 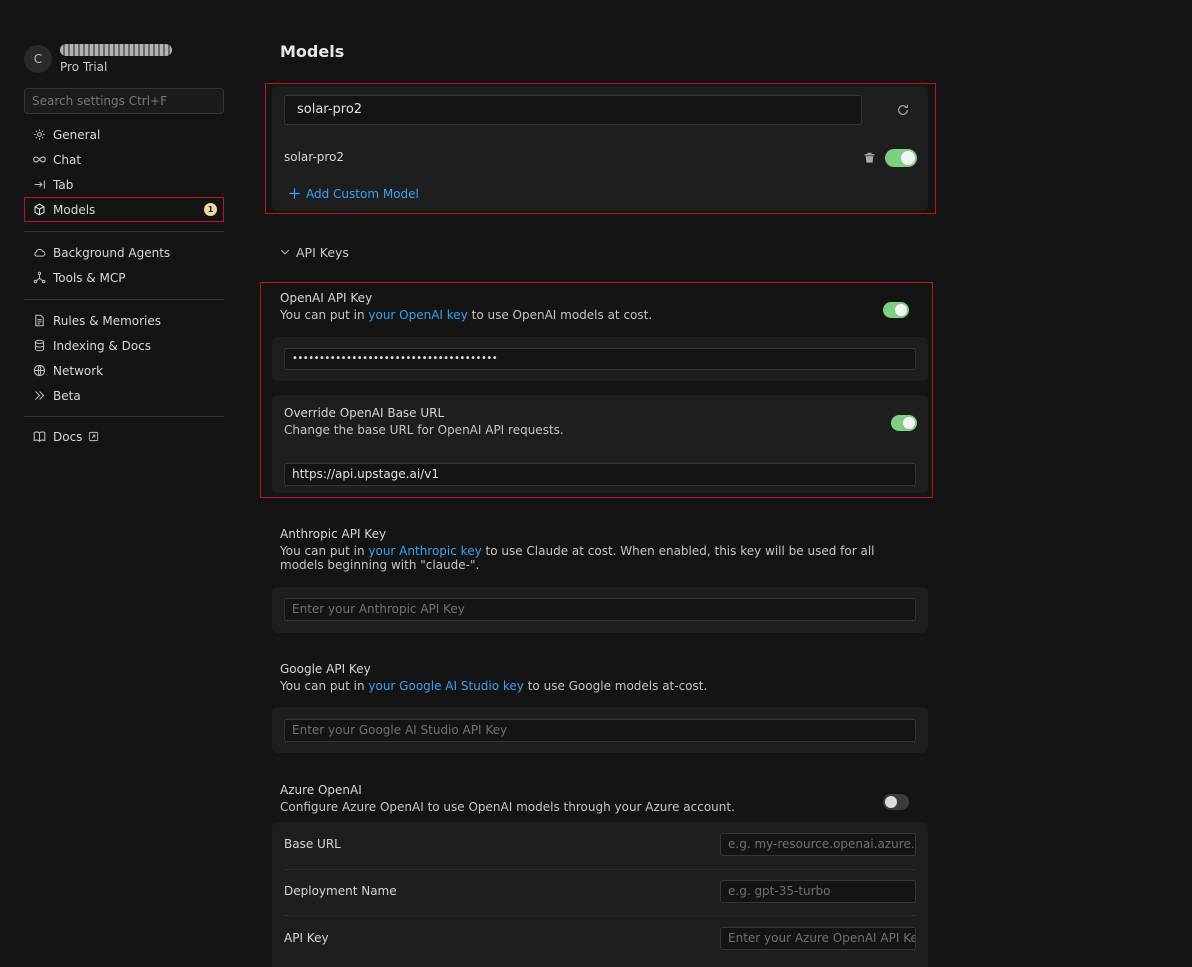 I want to click on sidebar-item-network: Network, so click(x=124, y=370).